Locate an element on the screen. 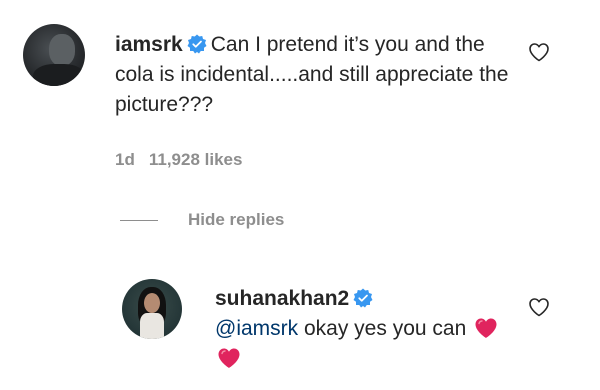  avatar is located at coordinates (54, 55).